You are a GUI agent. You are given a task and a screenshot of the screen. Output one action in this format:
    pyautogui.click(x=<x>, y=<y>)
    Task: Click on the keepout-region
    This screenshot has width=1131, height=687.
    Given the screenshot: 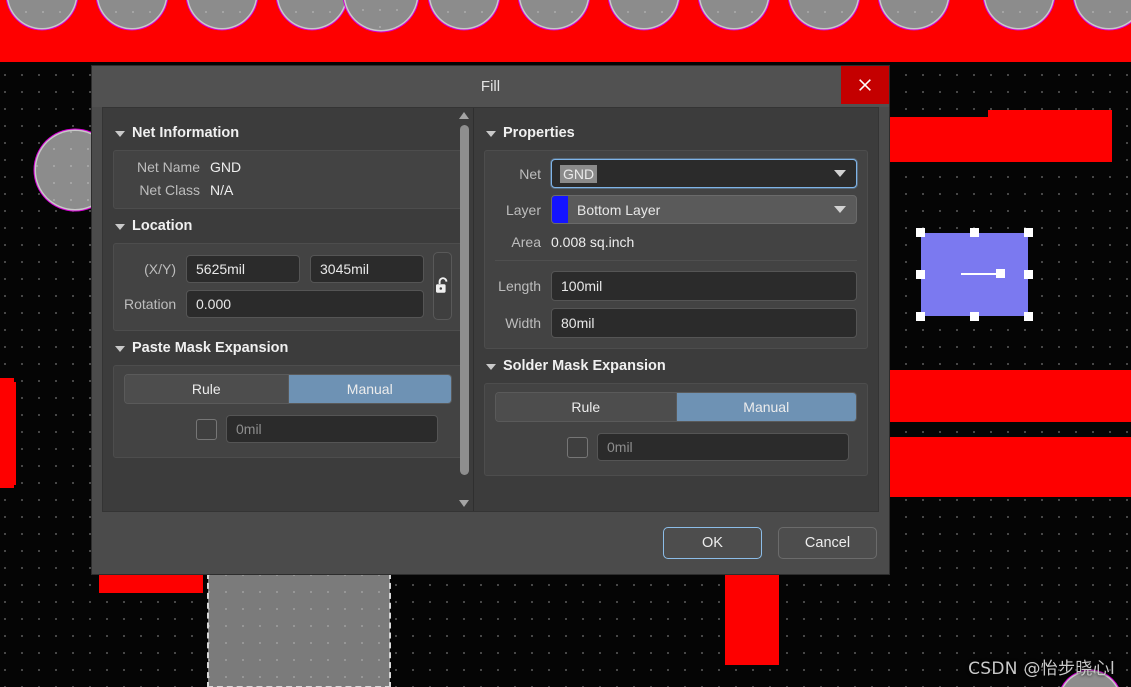 What is the action you would take?
    pyautogui.click(x=299, y=630)
    